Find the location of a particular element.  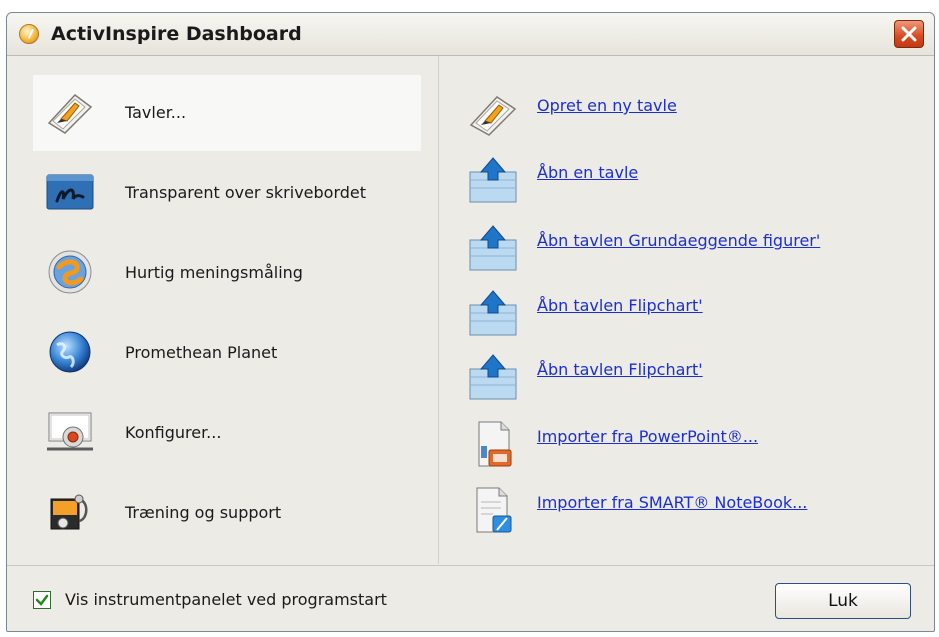

desktop-annotate-icon is located at coordinates (70, 192).